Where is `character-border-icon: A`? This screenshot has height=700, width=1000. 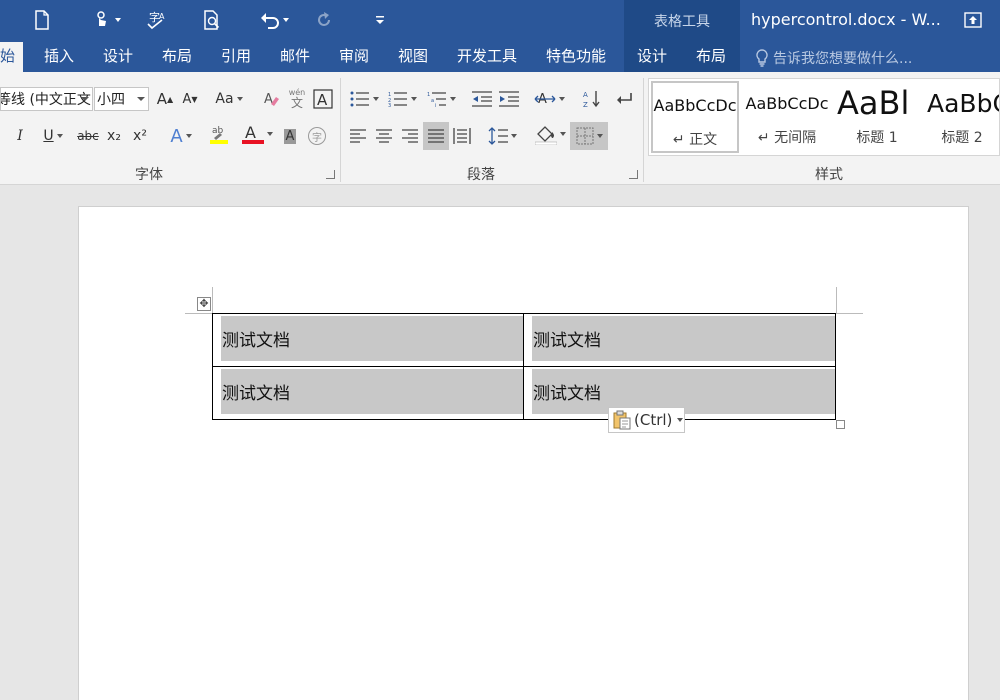 character-border-icon: A is located at coordinates (323, 99).